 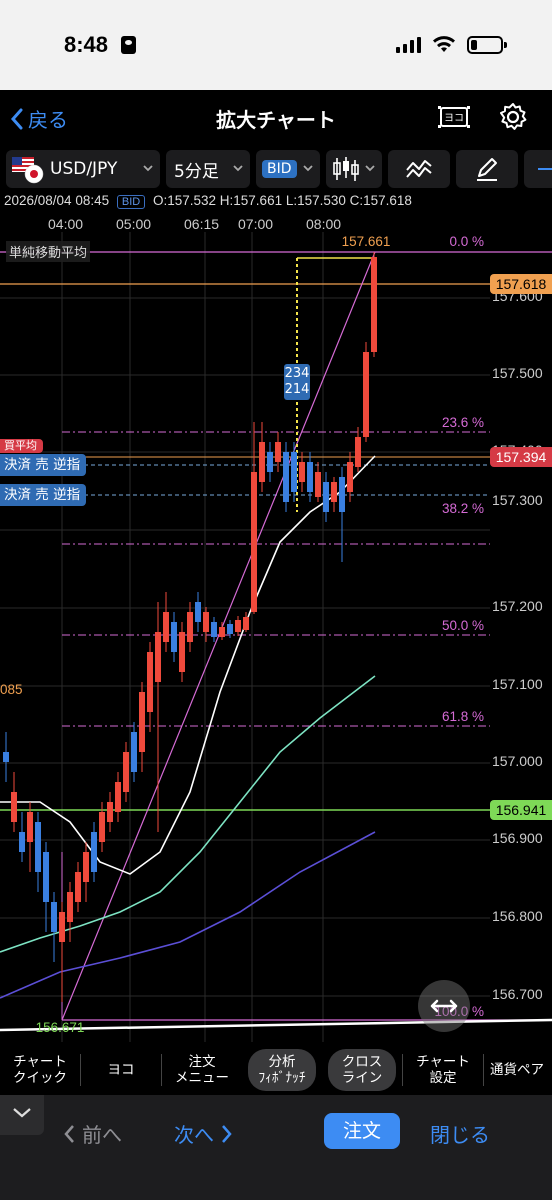 What do you see at coordinates (521, 810) in the screenshot?
I see `horizontal-line-price-tag: 156.941` at bounding box center [521, 810].